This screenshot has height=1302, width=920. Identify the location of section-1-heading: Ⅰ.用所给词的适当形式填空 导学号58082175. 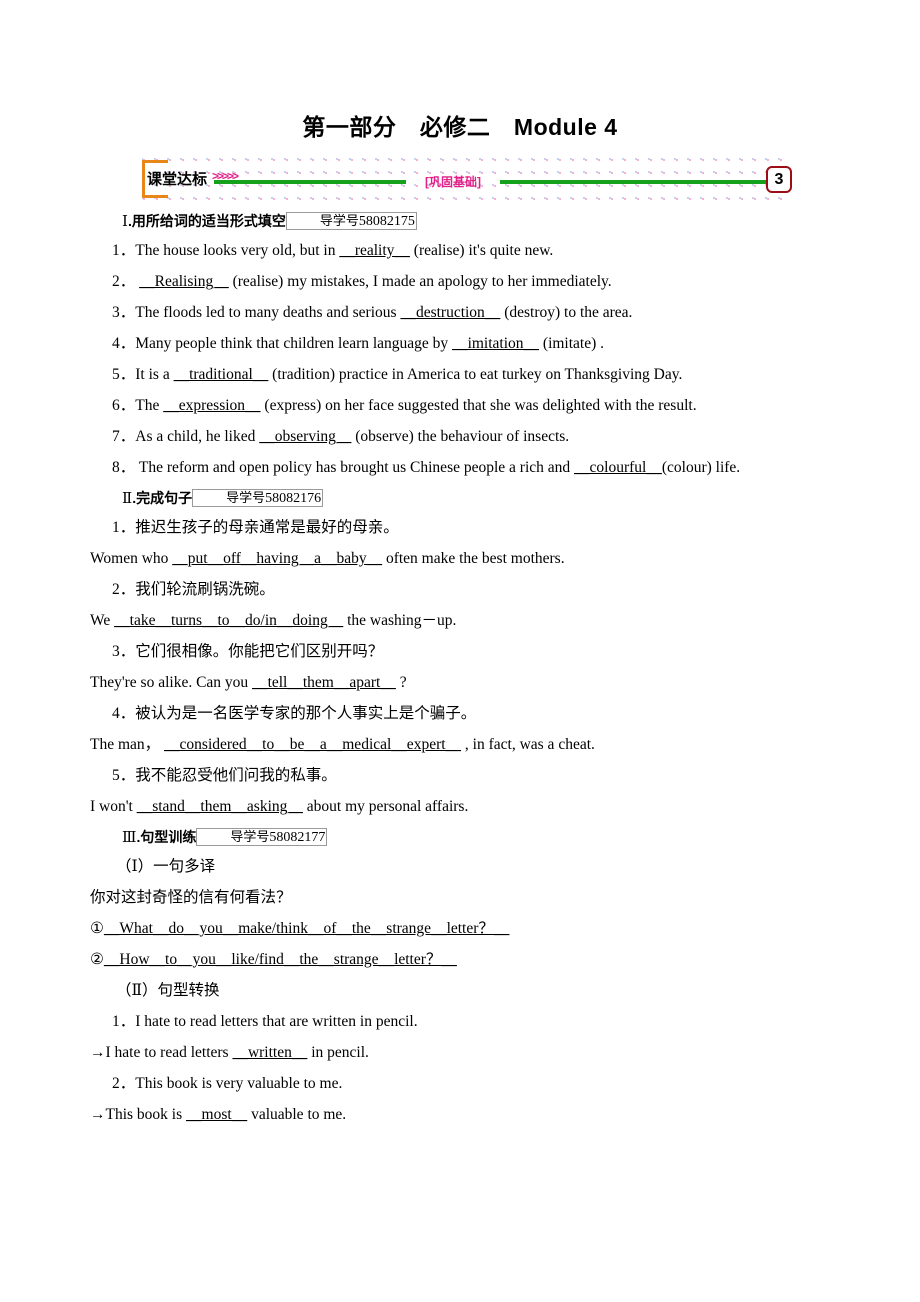
(440, 220).